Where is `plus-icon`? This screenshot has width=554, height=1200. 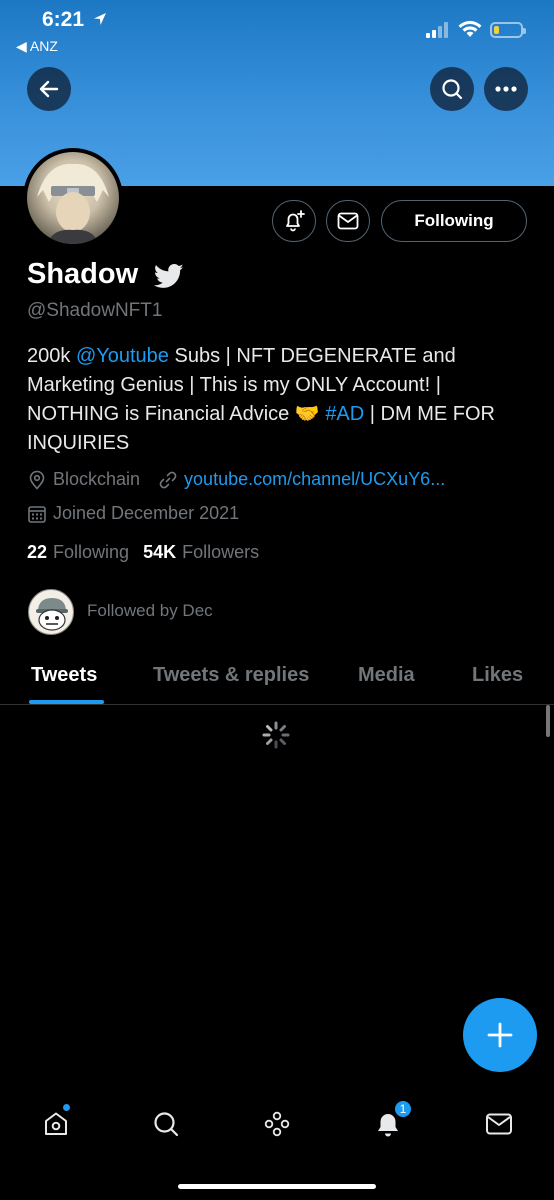 plus-icon is located at coordinates (500, 1035).